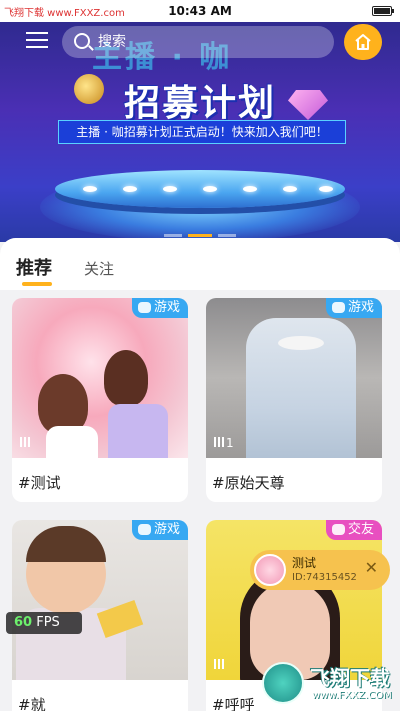 The image size is (400, 711). I want to click on pagination-dot-active, so click(200, 235).